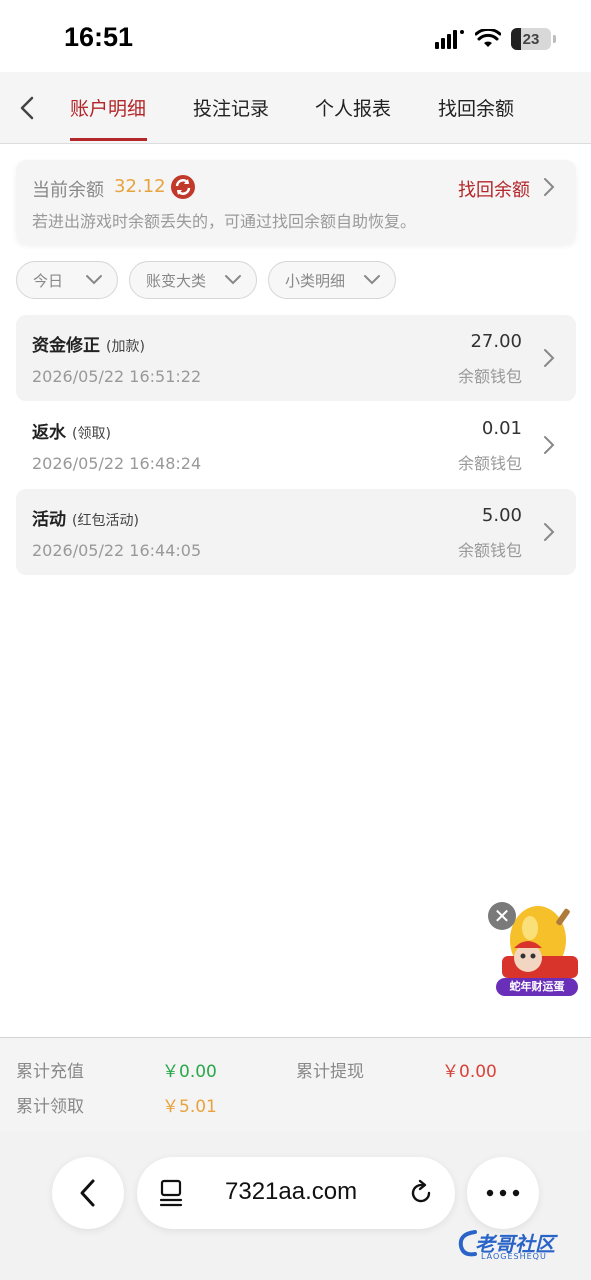 The width and height of the screenshot is (591, 1280). Describe the element at coordinates (231, 119) in the screenshot. I see `tab-bet-records: 投注记录` at that location.